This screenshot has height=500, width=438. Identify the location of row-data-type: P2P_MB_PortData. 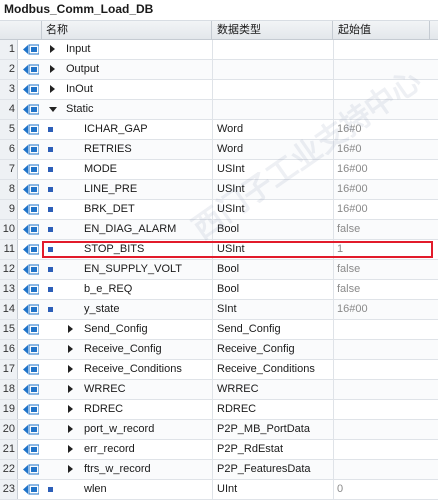
(263, 429).